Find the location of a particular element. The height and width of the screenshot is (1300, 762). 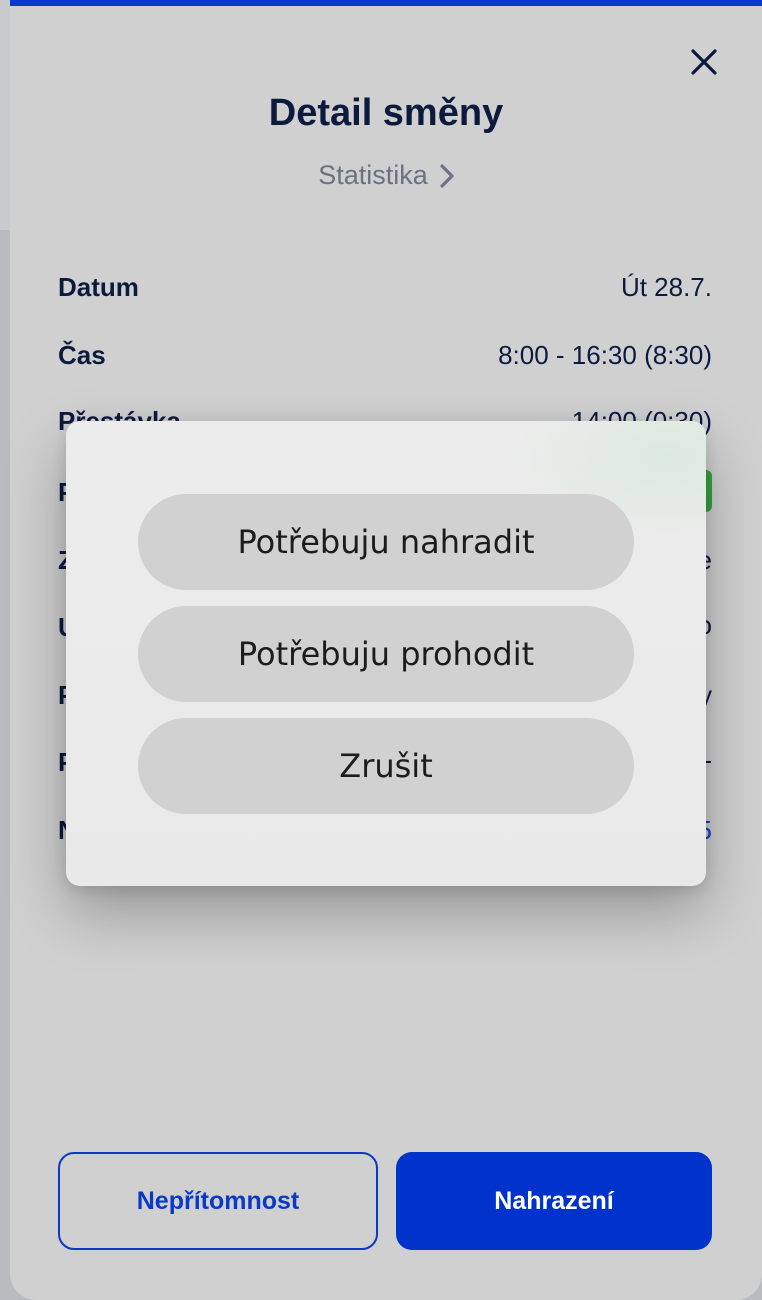

replacement-button: Nahrazení is located at coordinates (554, 1201).